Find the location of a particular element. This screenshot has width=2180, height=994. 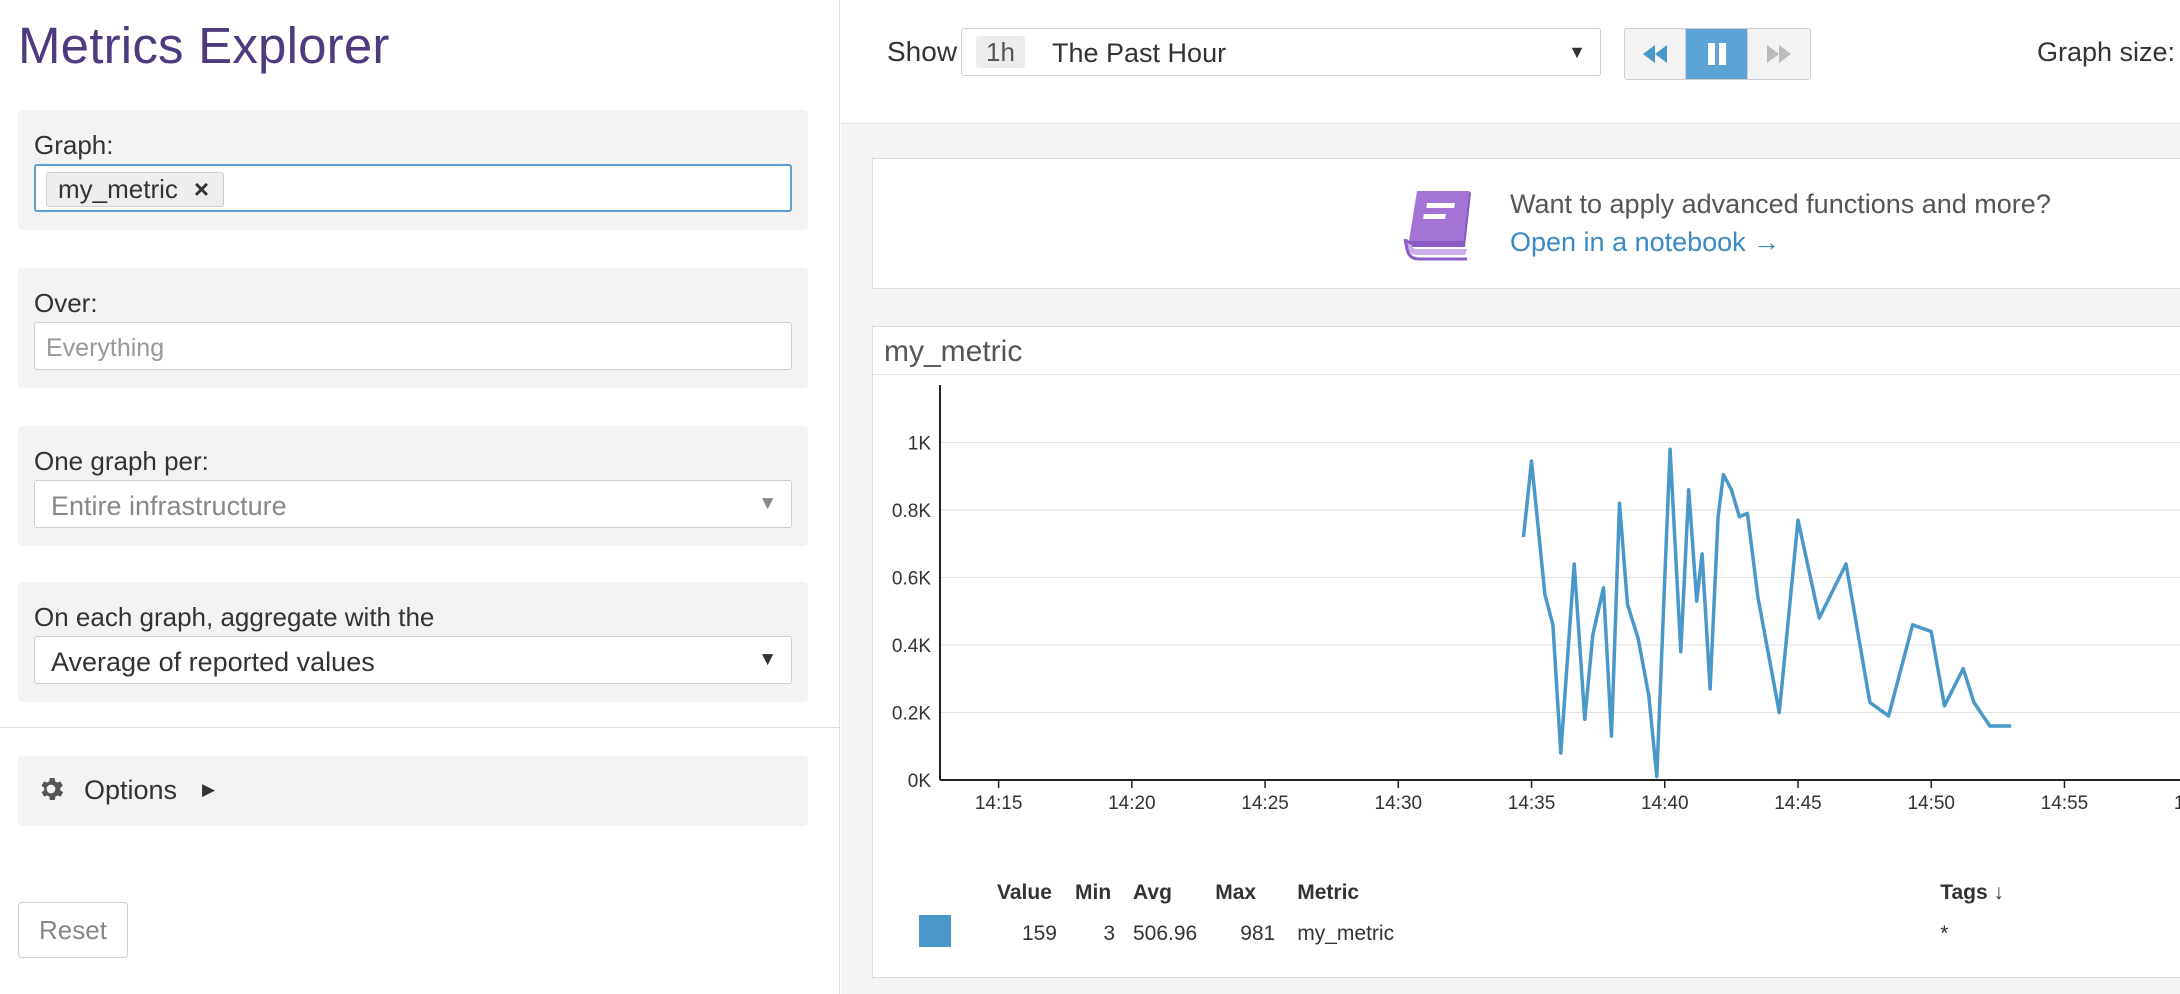

legend-max: 981 is located at coordinates (1258, 933).